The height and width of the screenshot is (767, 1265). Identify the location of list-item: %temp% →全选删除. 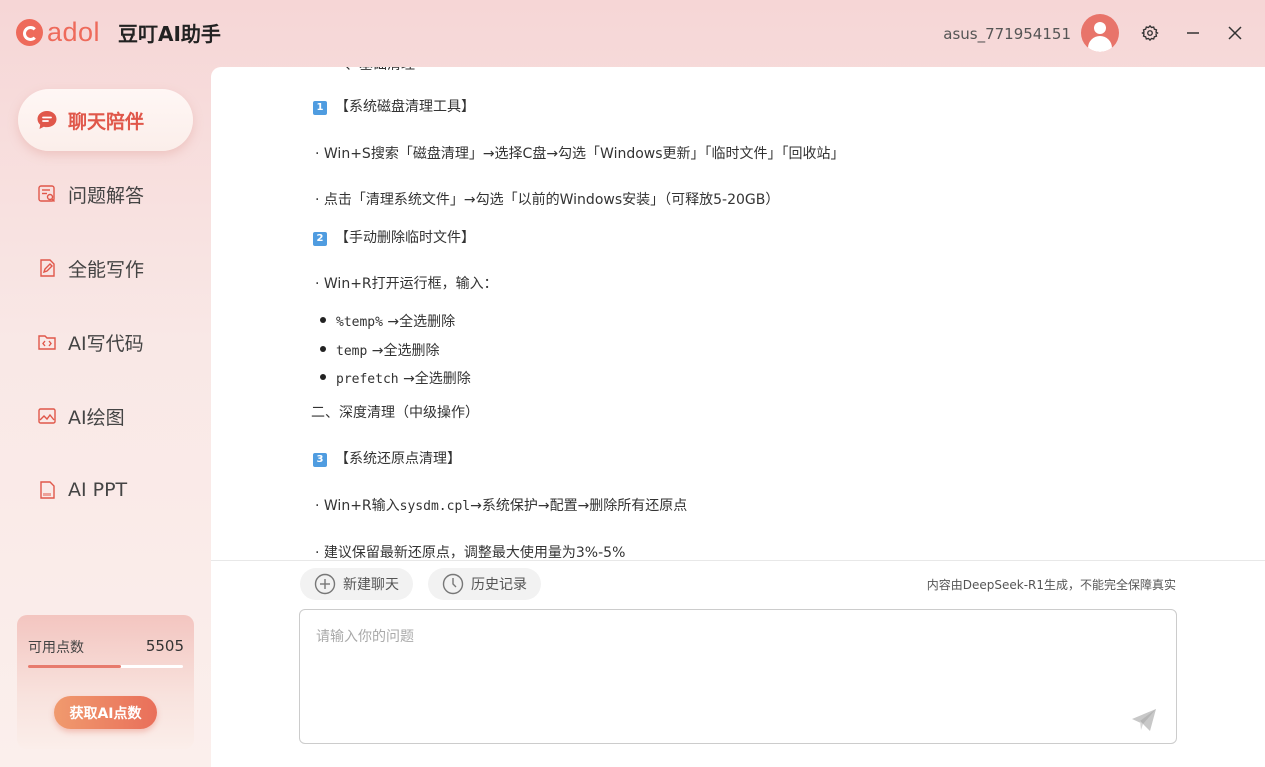
(387, 322).